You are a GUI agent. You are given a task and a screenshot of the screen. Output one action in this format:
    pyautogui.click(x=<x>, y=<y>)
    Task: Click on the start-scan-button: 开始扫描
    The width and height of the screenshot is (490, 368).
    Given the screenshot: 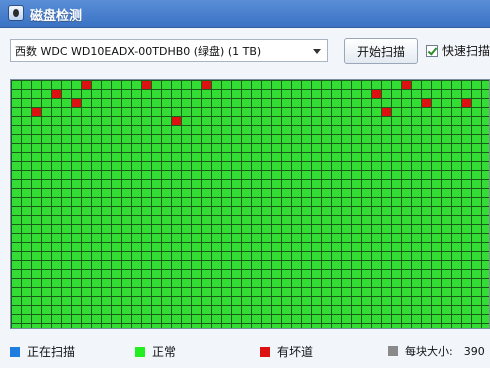 What is the action you would take?
    pyautogui.click(x=381, y=51)
    